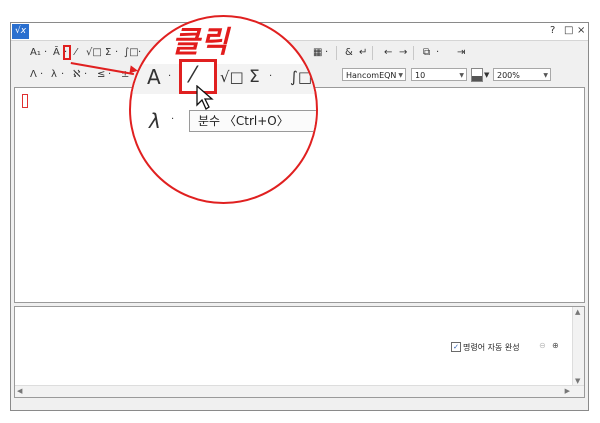  I want to click on scroll-up-icon: ▲, so click(577, 312).